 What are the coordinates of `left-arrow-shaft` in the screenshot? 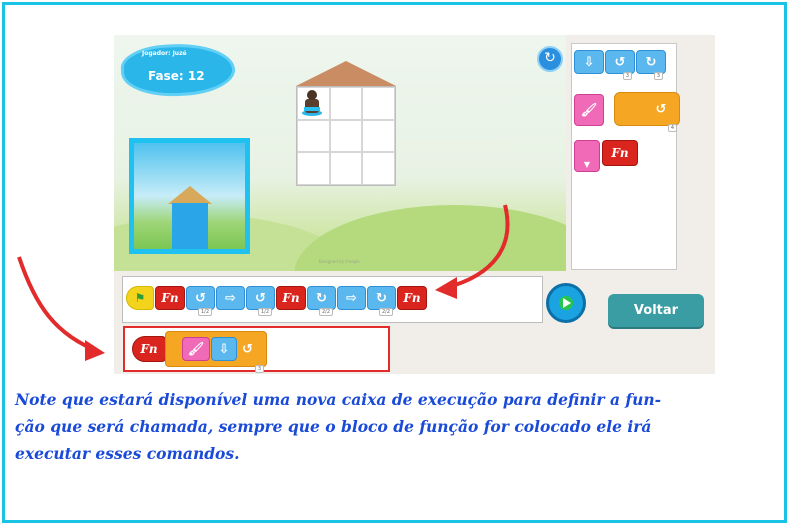 It's located at (59, 305).